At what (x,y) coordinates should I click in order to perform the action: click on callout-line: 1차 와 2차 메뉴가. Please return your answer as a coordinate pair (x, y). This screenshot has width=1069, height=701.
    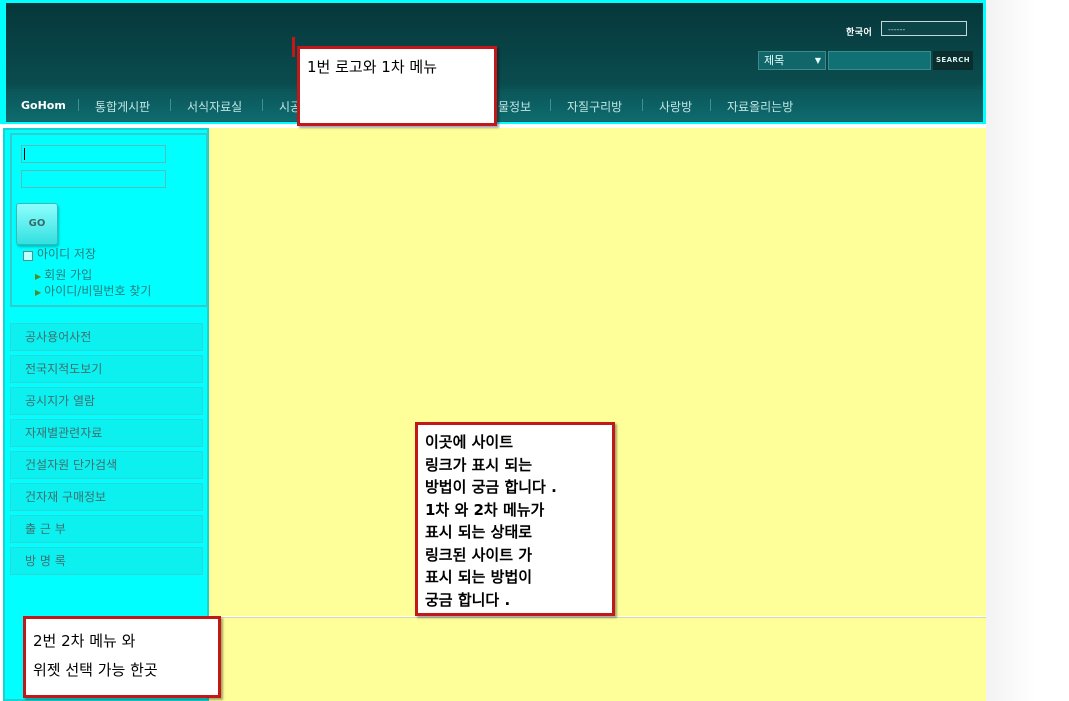
    Looking at the image, I should click on (485, 509).